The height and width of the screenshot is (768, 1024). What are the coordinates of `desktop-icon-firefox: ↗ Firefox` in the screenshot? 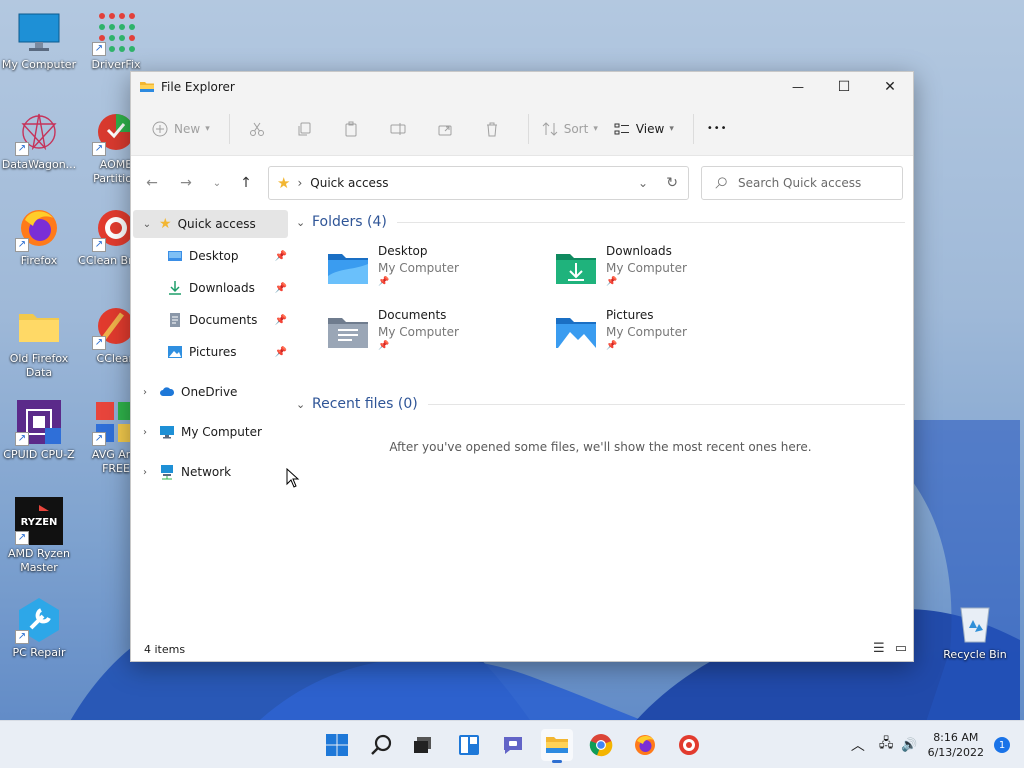 It's located at (39, 236).